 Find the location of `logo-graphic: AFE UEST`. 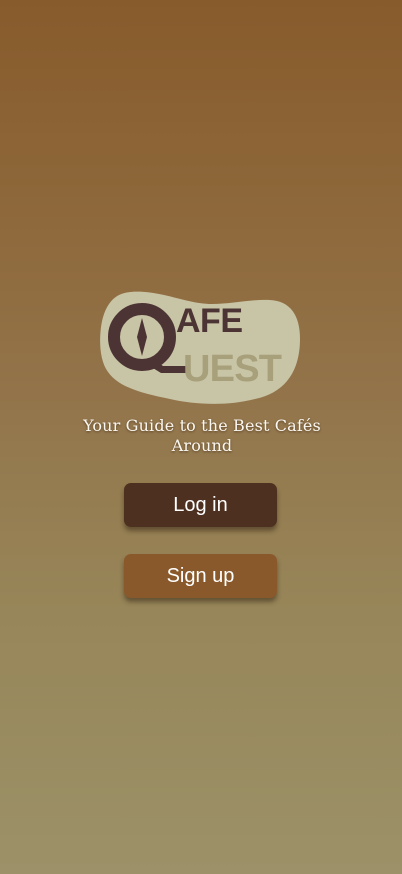

logo-graphic: AFE UEST is located at coordinates (200, 347).